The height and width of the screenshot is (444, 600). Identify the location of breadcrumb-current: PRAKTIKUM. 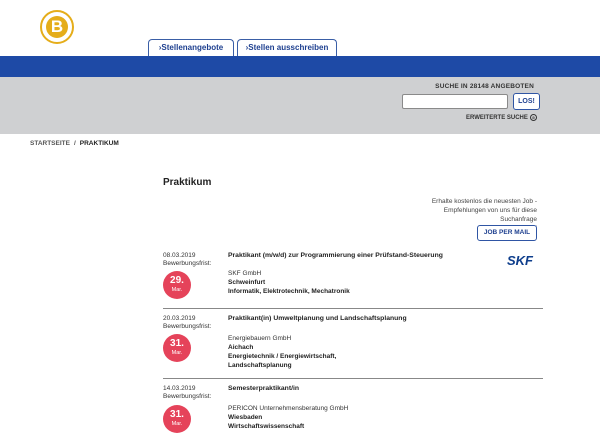
(99, 143).